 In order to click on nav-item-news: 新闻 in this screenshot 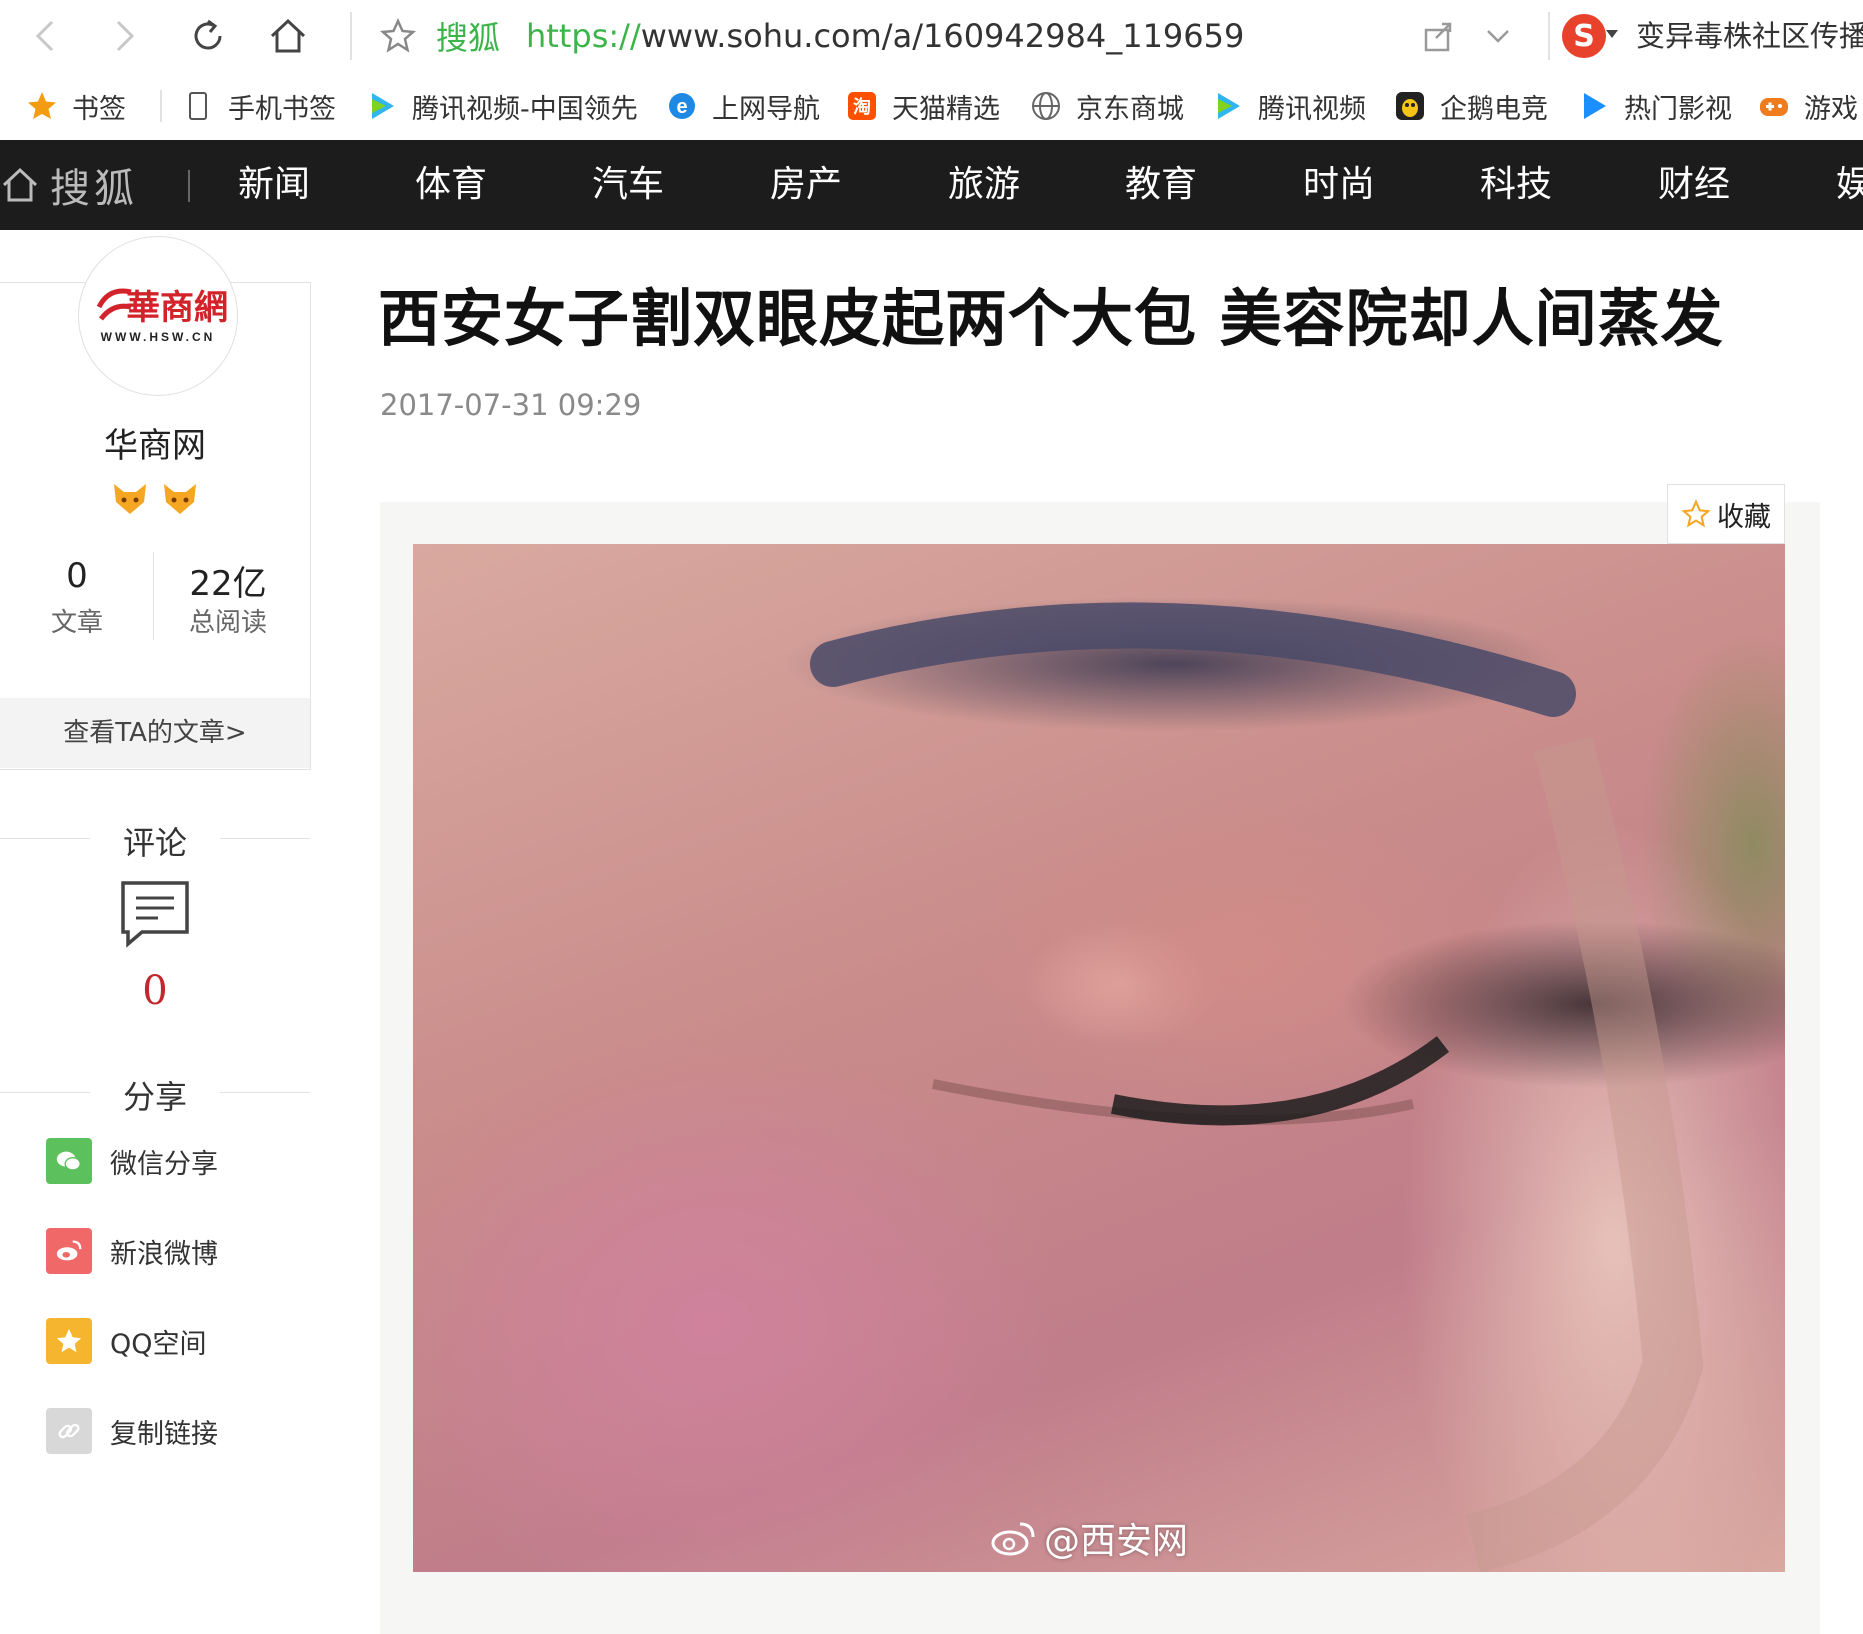, I will do `click(274, 185)`.